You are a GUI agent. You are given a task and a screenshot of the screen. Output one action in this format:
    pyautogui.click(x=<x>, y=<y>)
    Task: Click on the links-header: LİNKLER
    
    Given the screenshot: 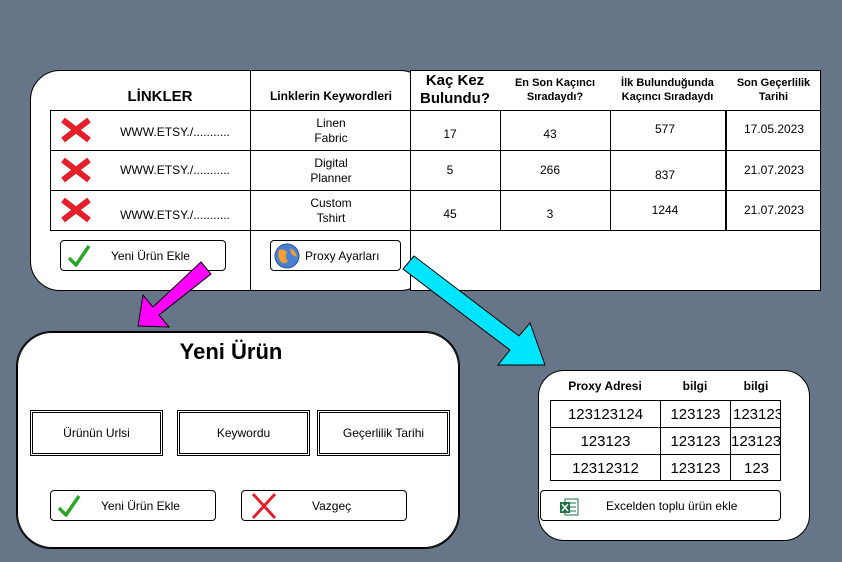 What is the action you would take?
    pyautogui.click(x=160, y=96)
    